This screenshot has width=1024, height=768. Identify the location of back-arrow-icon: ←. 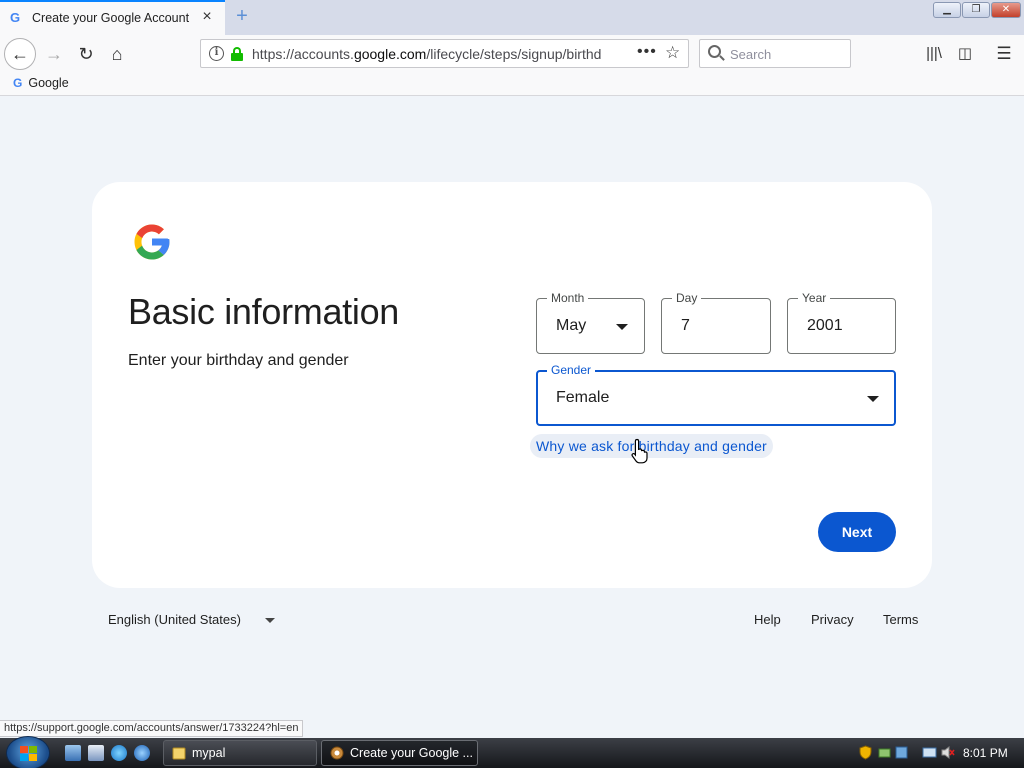
(20, 54).